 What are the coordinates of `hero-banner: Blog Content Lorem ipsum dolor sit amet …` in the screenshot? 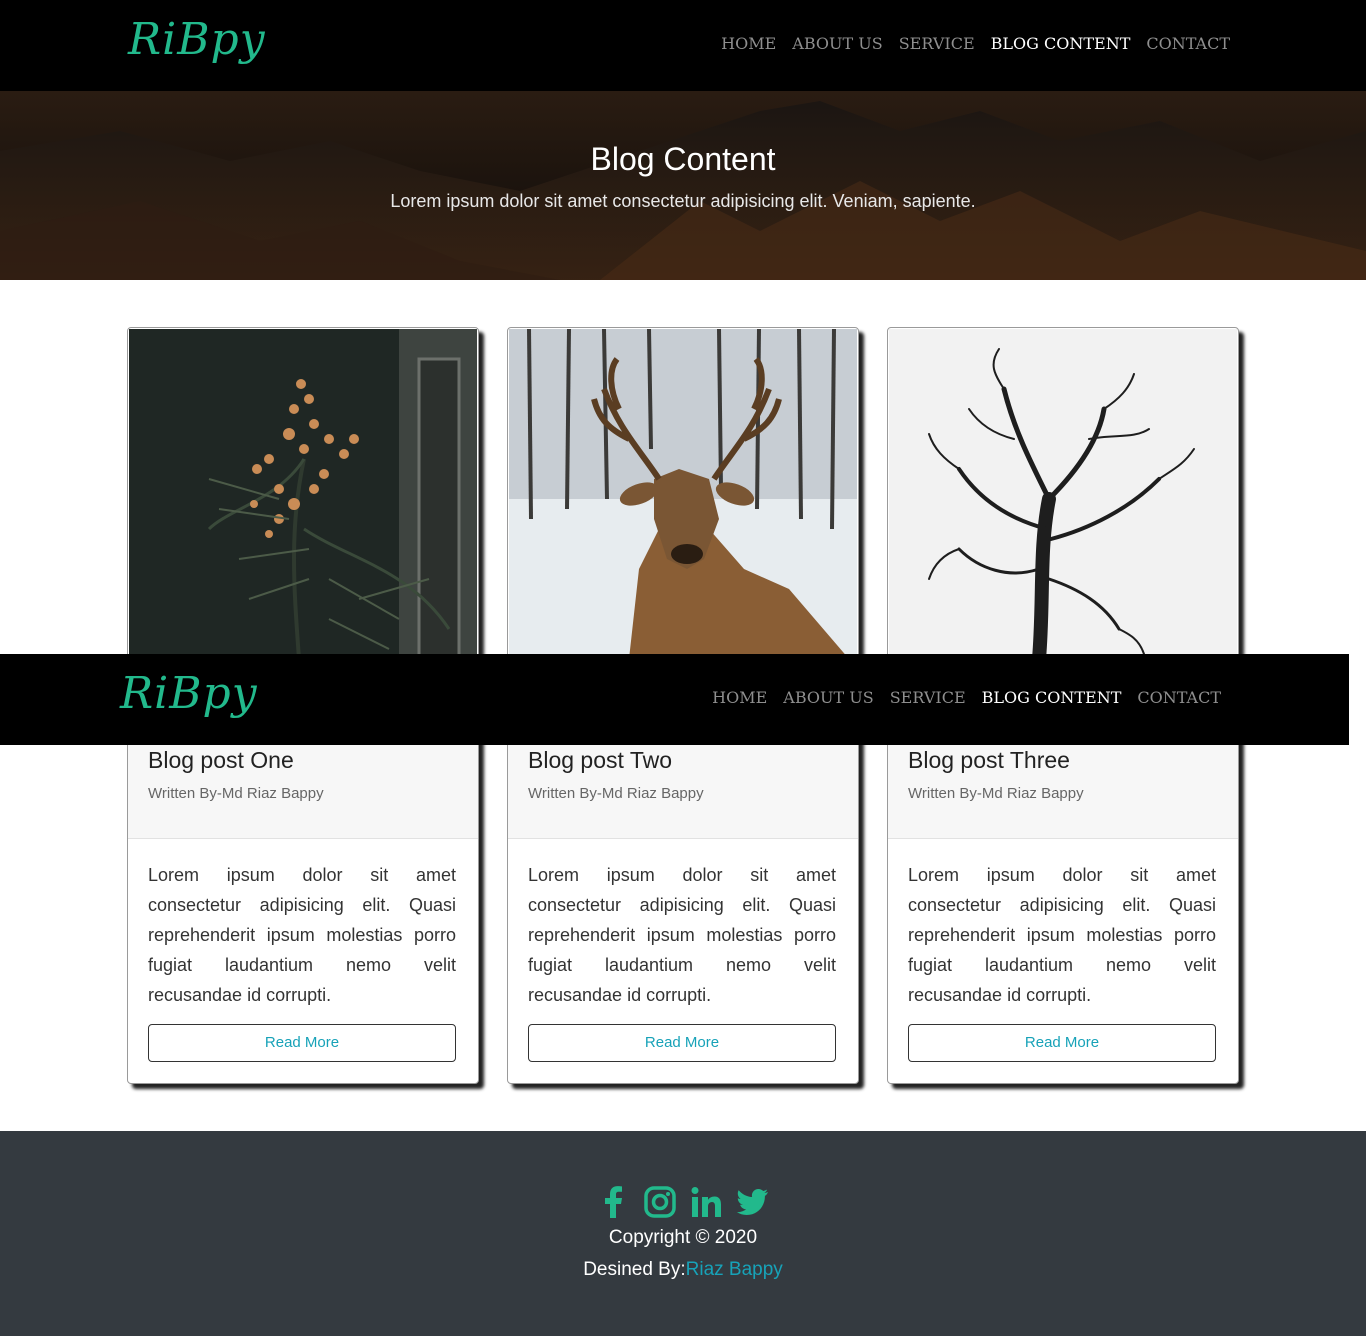 It's located at (683, 185).